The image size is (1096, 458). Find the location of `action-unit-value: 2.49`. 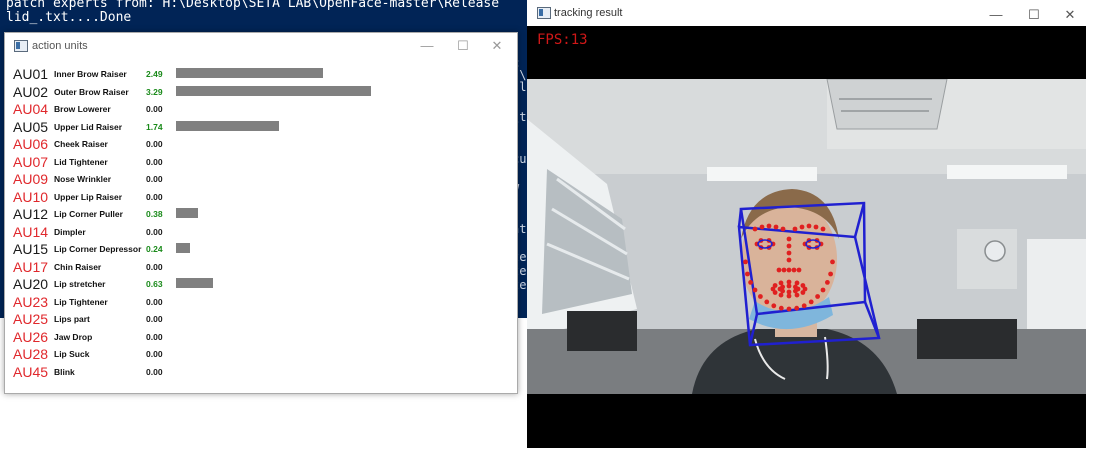

action-unit-value: 2.49 is located at coordinates (154, 74).